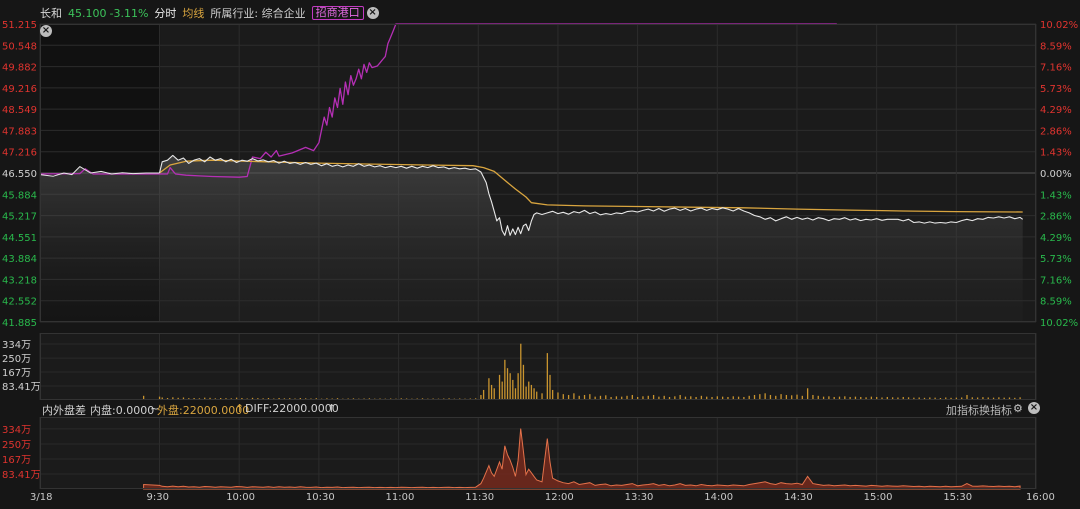 Image resolution: width=1080 pixels, height=509 pixels. Describe the element at coordinates (332, 408) in the screenshot. I see `diff-up-arrow-icon: ↑` at that location.